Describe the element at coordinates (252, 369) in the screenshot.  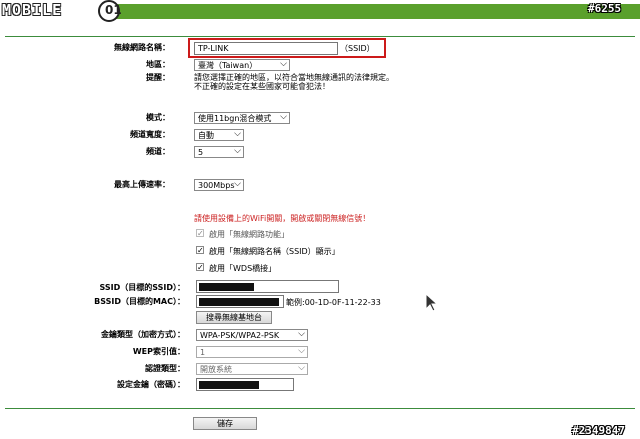
I see `auth-select: 開放系統 ⌵` at that location.